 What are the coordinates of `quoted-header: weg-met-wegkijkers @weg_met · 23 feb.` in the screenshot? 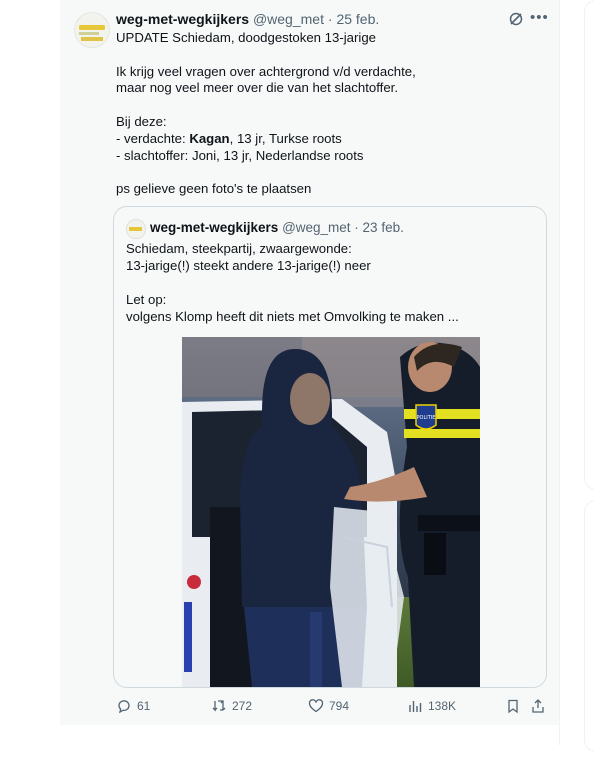 It's located at (277, 228).